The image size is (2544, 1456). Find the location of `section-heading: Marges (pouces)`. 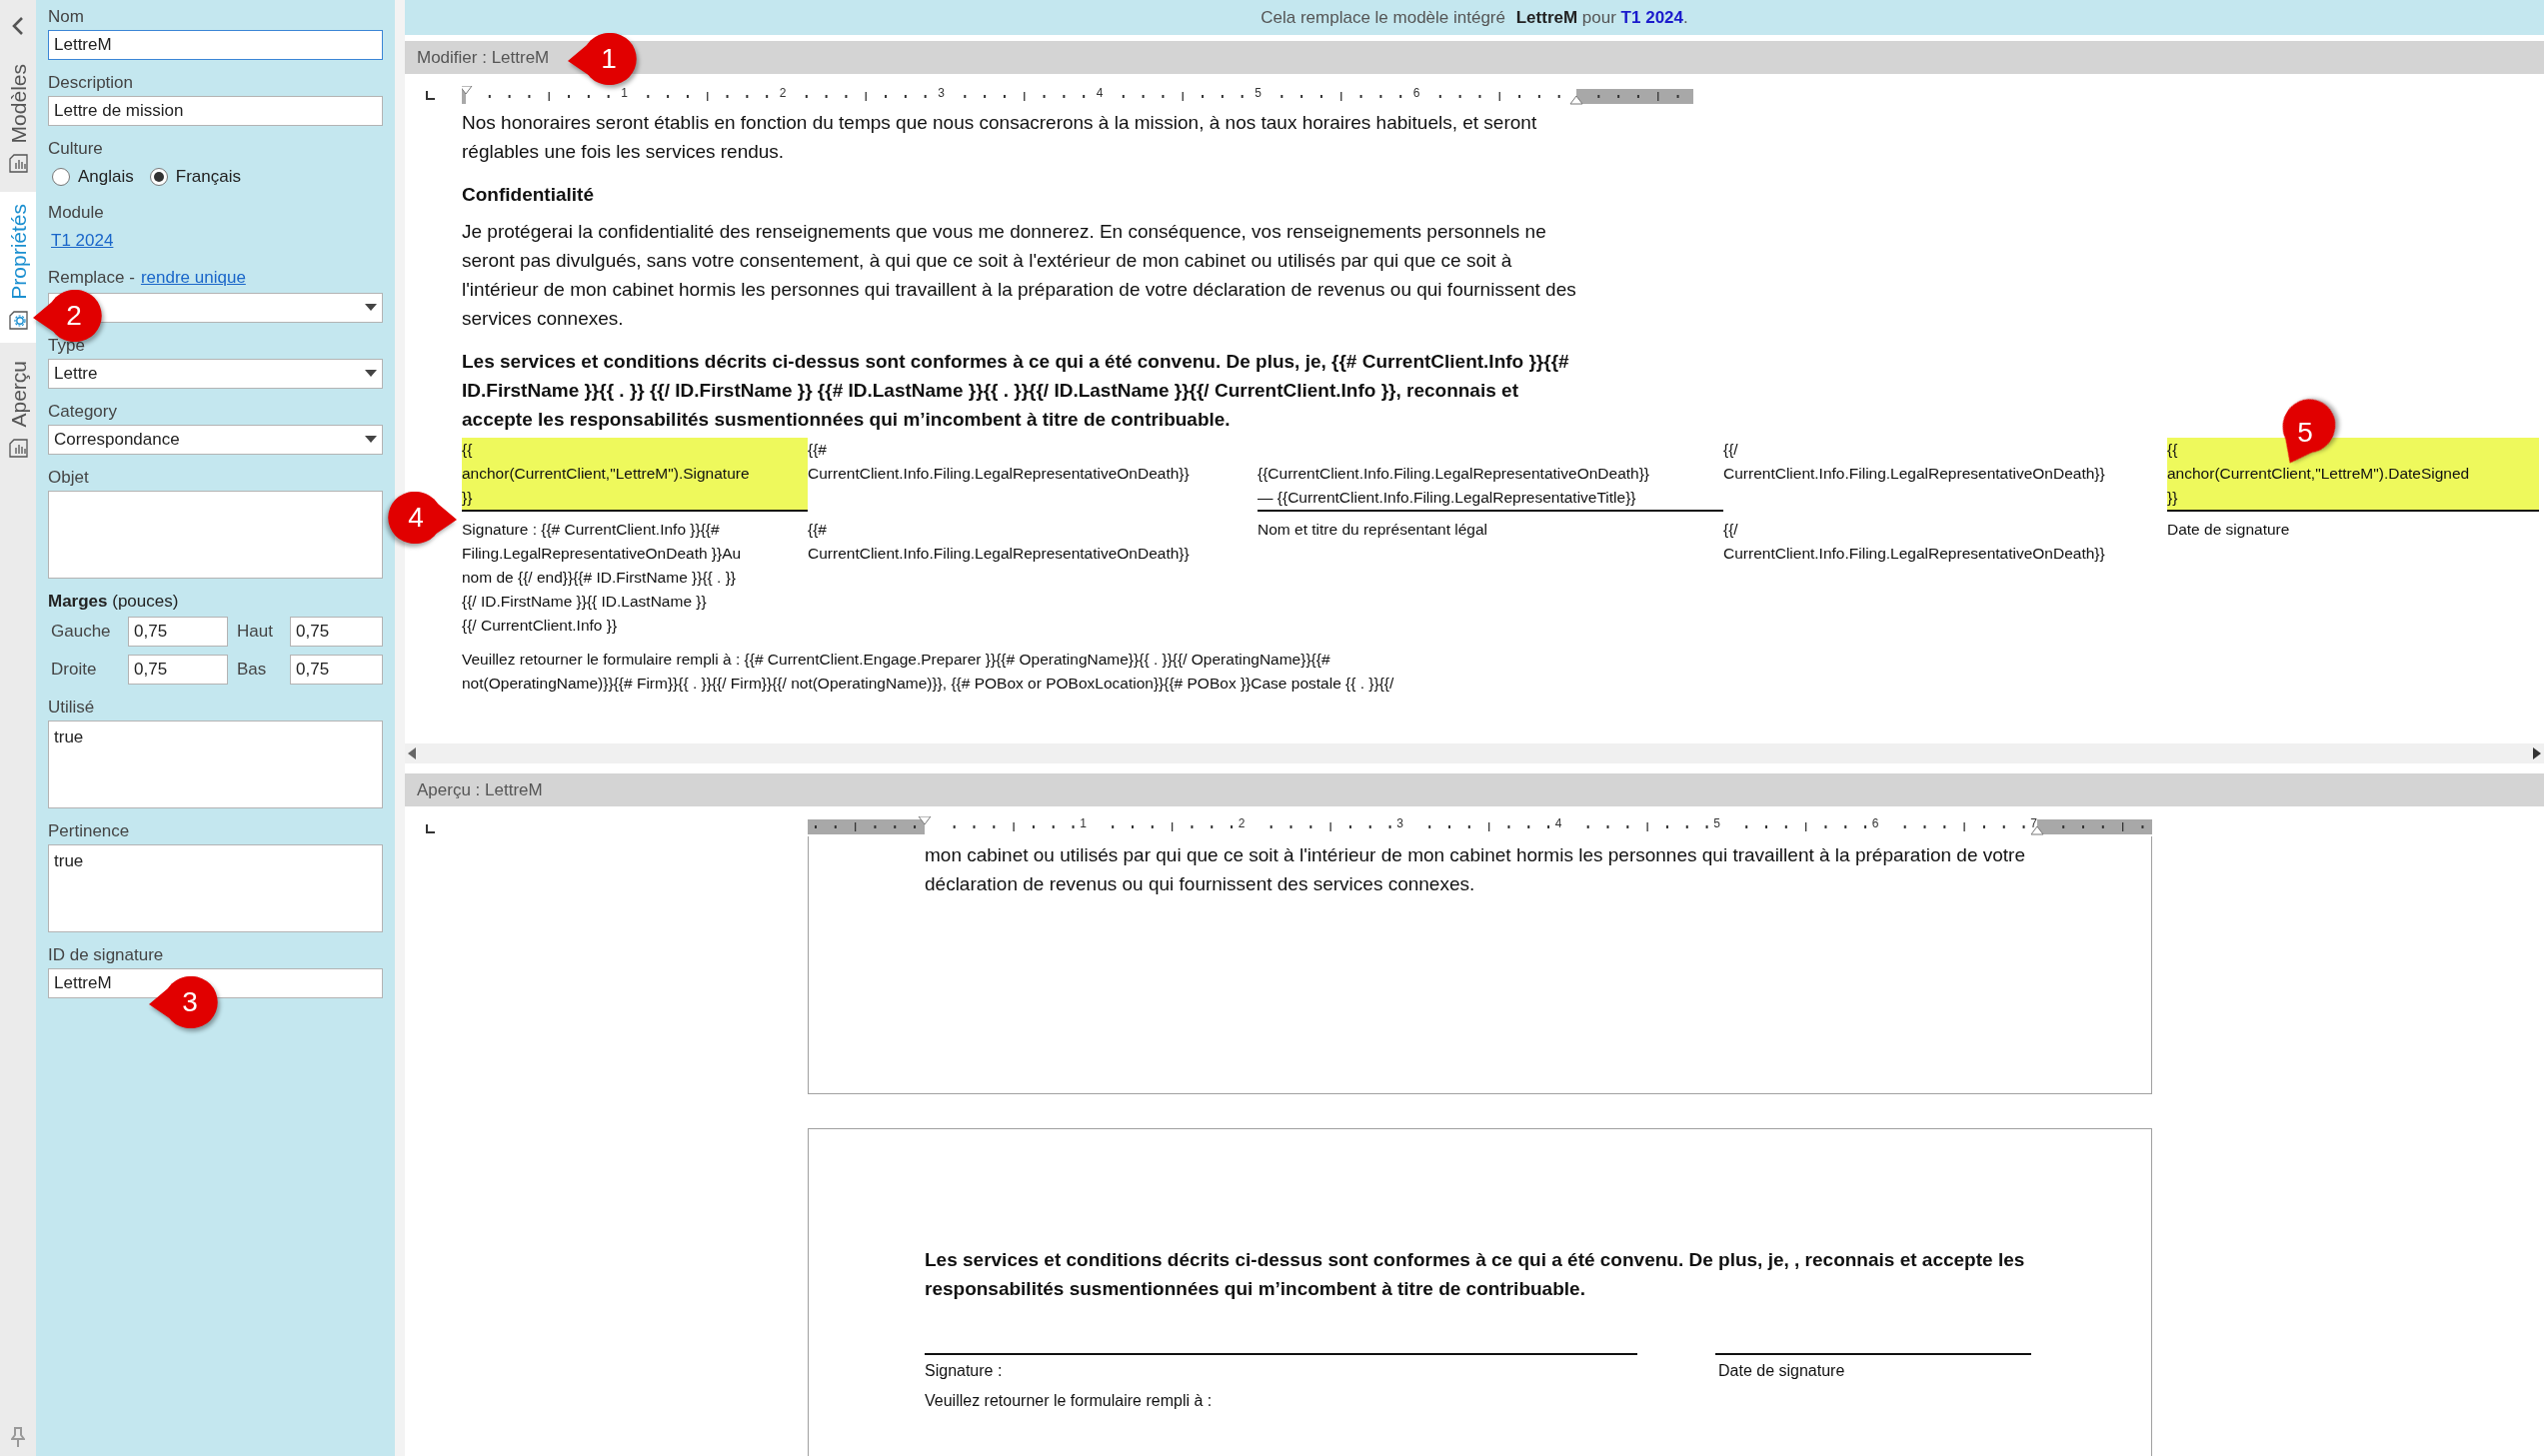

section-heading: Marges (pouces) is located at coordinates (114, 601).